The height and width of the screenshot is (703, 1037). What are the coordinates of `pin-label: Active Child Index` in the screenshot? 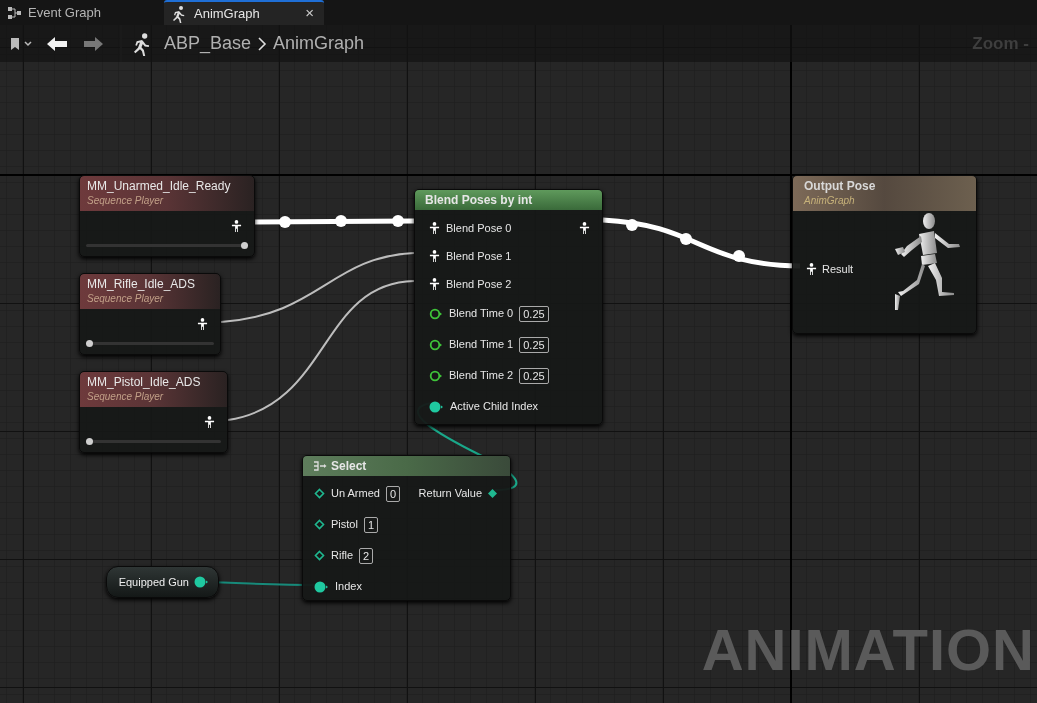 It's located at (494, 407).